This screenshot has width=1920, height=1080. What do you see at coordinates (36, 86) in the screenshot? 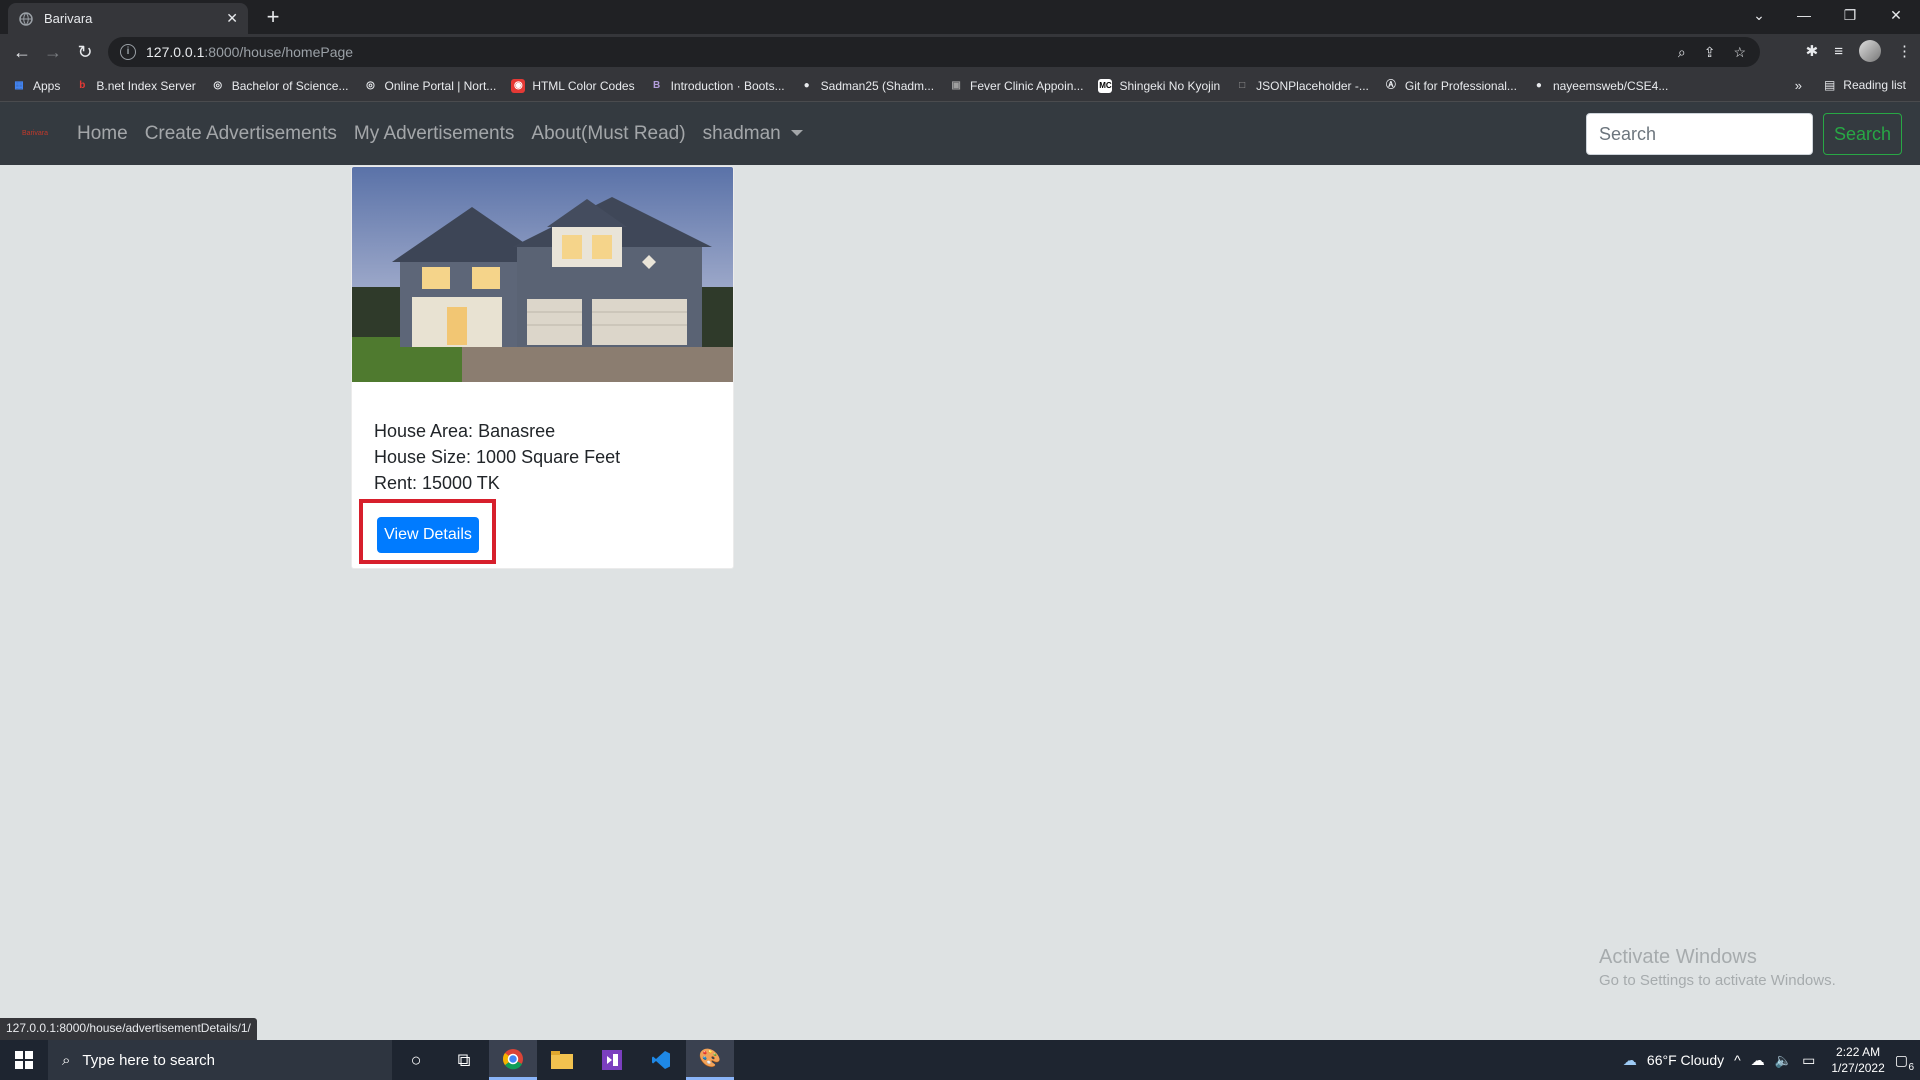
I see `bookmark-apps: ▦ Apps` at bounding box center [36, 86].